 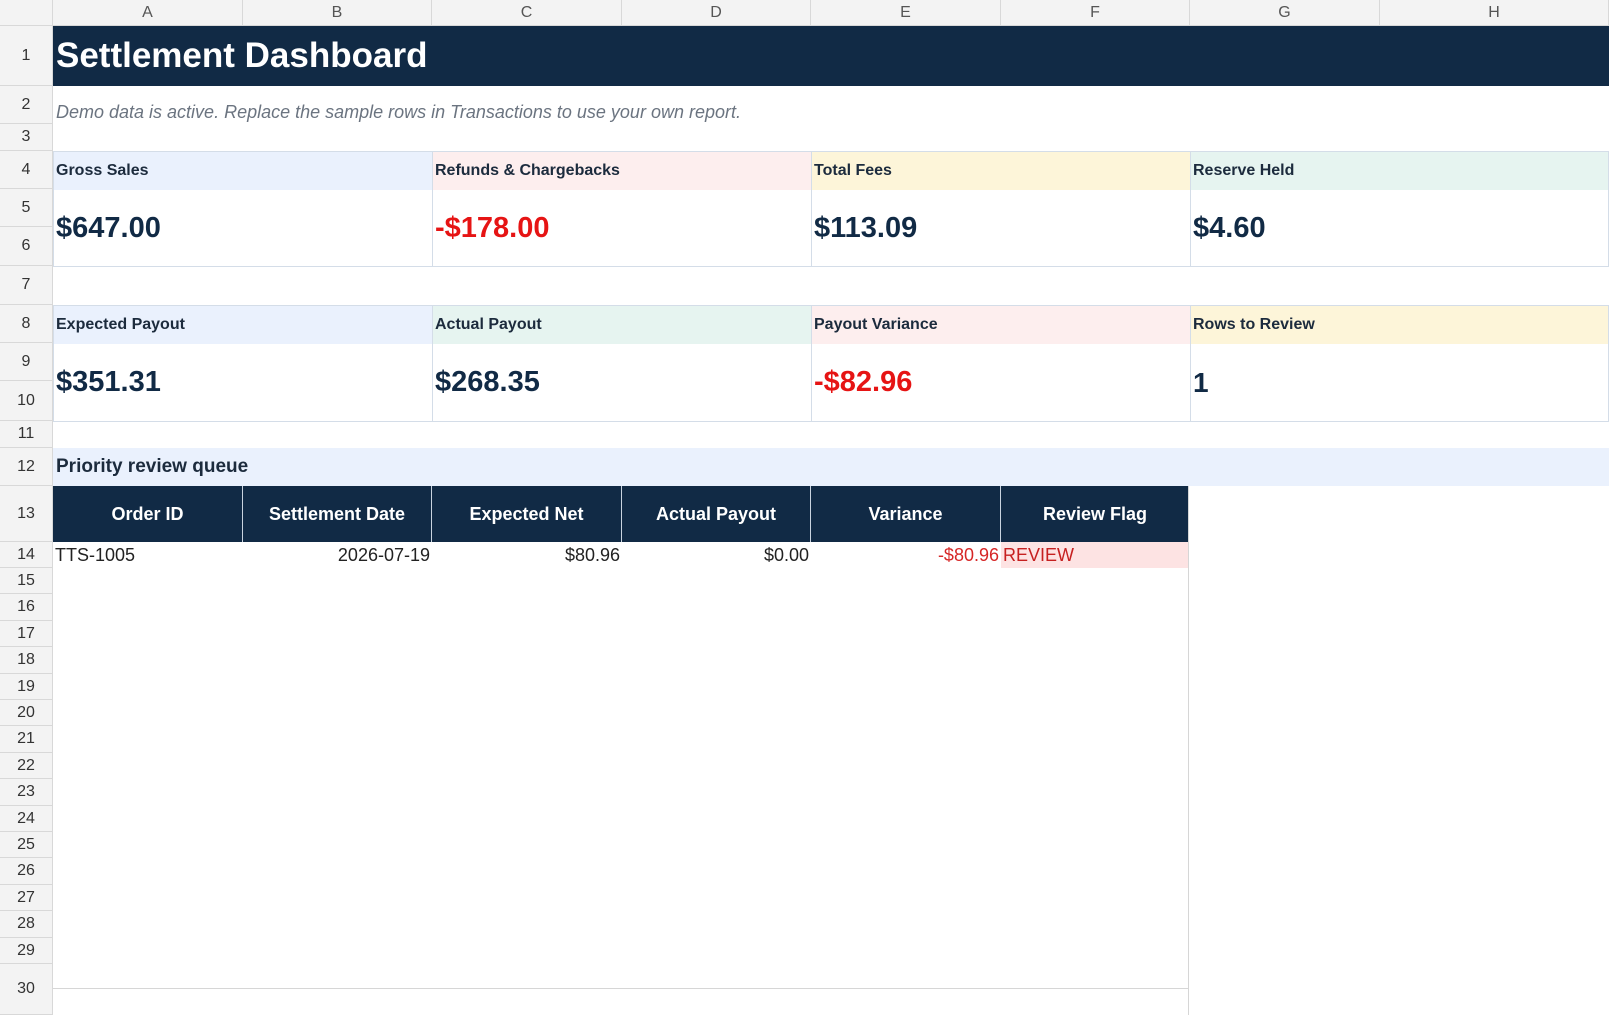 I want to click on column-header-a: A, so click(x=148, y=13).